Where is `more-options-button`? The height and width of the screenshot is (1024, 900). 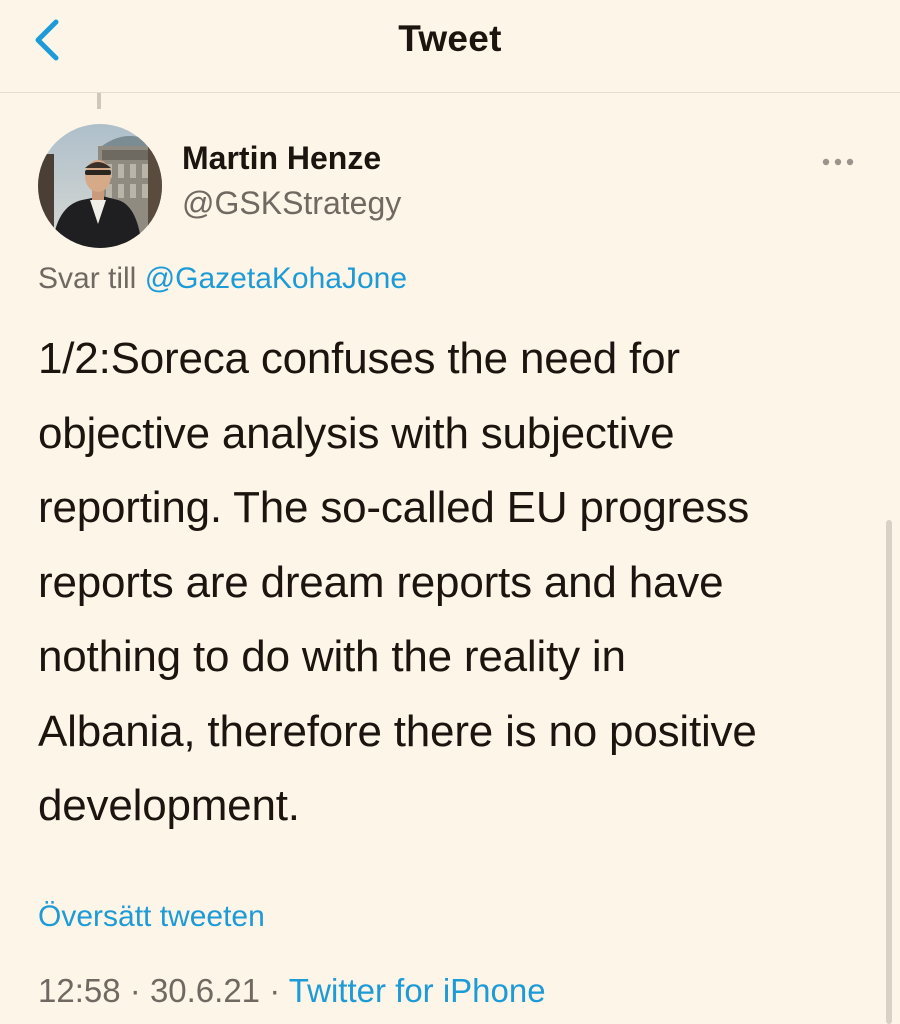
more-options-button is located at coordinates (840, 162).